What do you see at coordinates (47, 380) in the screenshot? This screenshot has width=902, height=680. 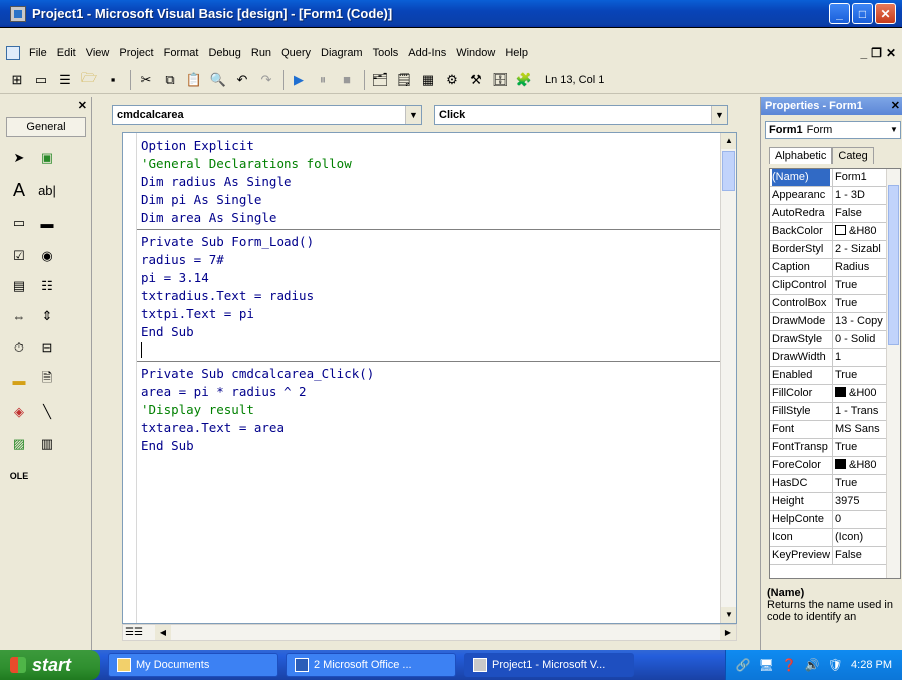 I see `filelistbox-icon: 🗎` at bounding box center [47, 380].